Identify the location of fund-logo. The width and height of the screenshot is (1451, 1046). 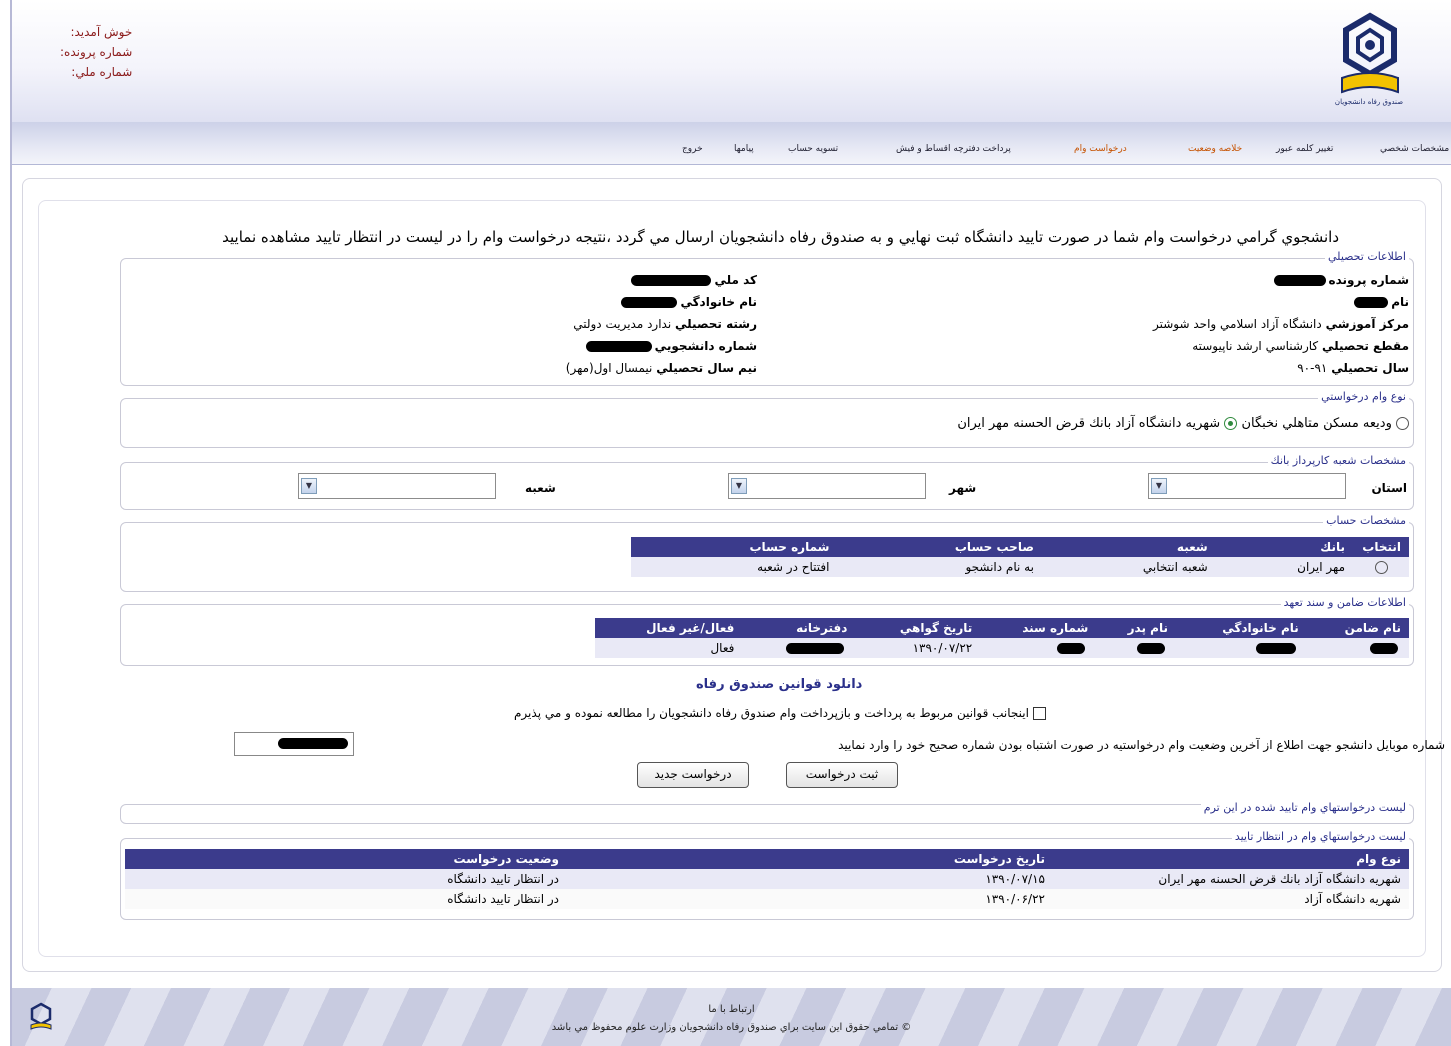
(1370, 53).